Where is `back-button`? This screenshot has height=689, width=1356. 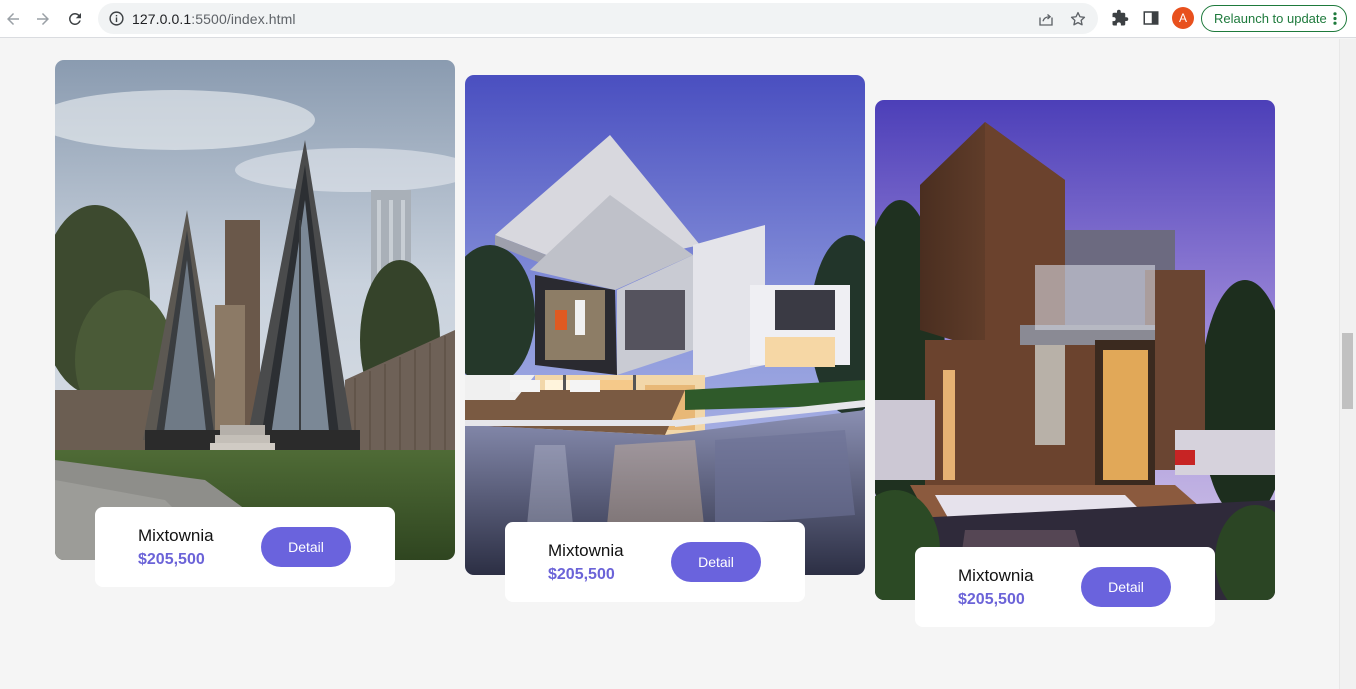 back-button is located at coordinates (13, 19).